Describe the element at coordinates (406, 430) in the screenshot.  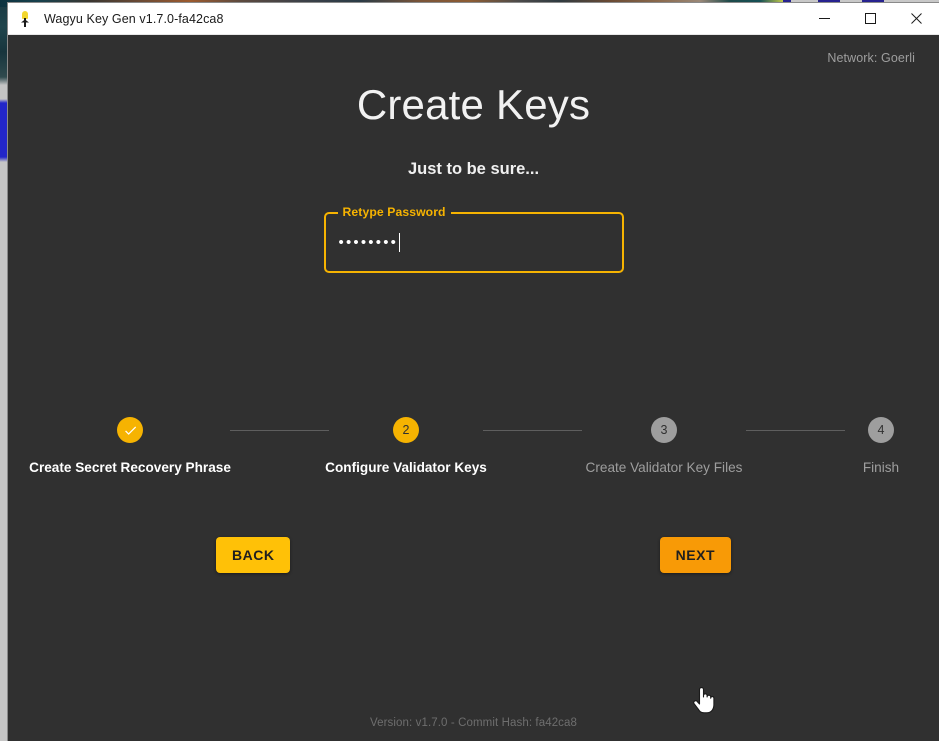
I see `stepper-number-2: 2` at that location.